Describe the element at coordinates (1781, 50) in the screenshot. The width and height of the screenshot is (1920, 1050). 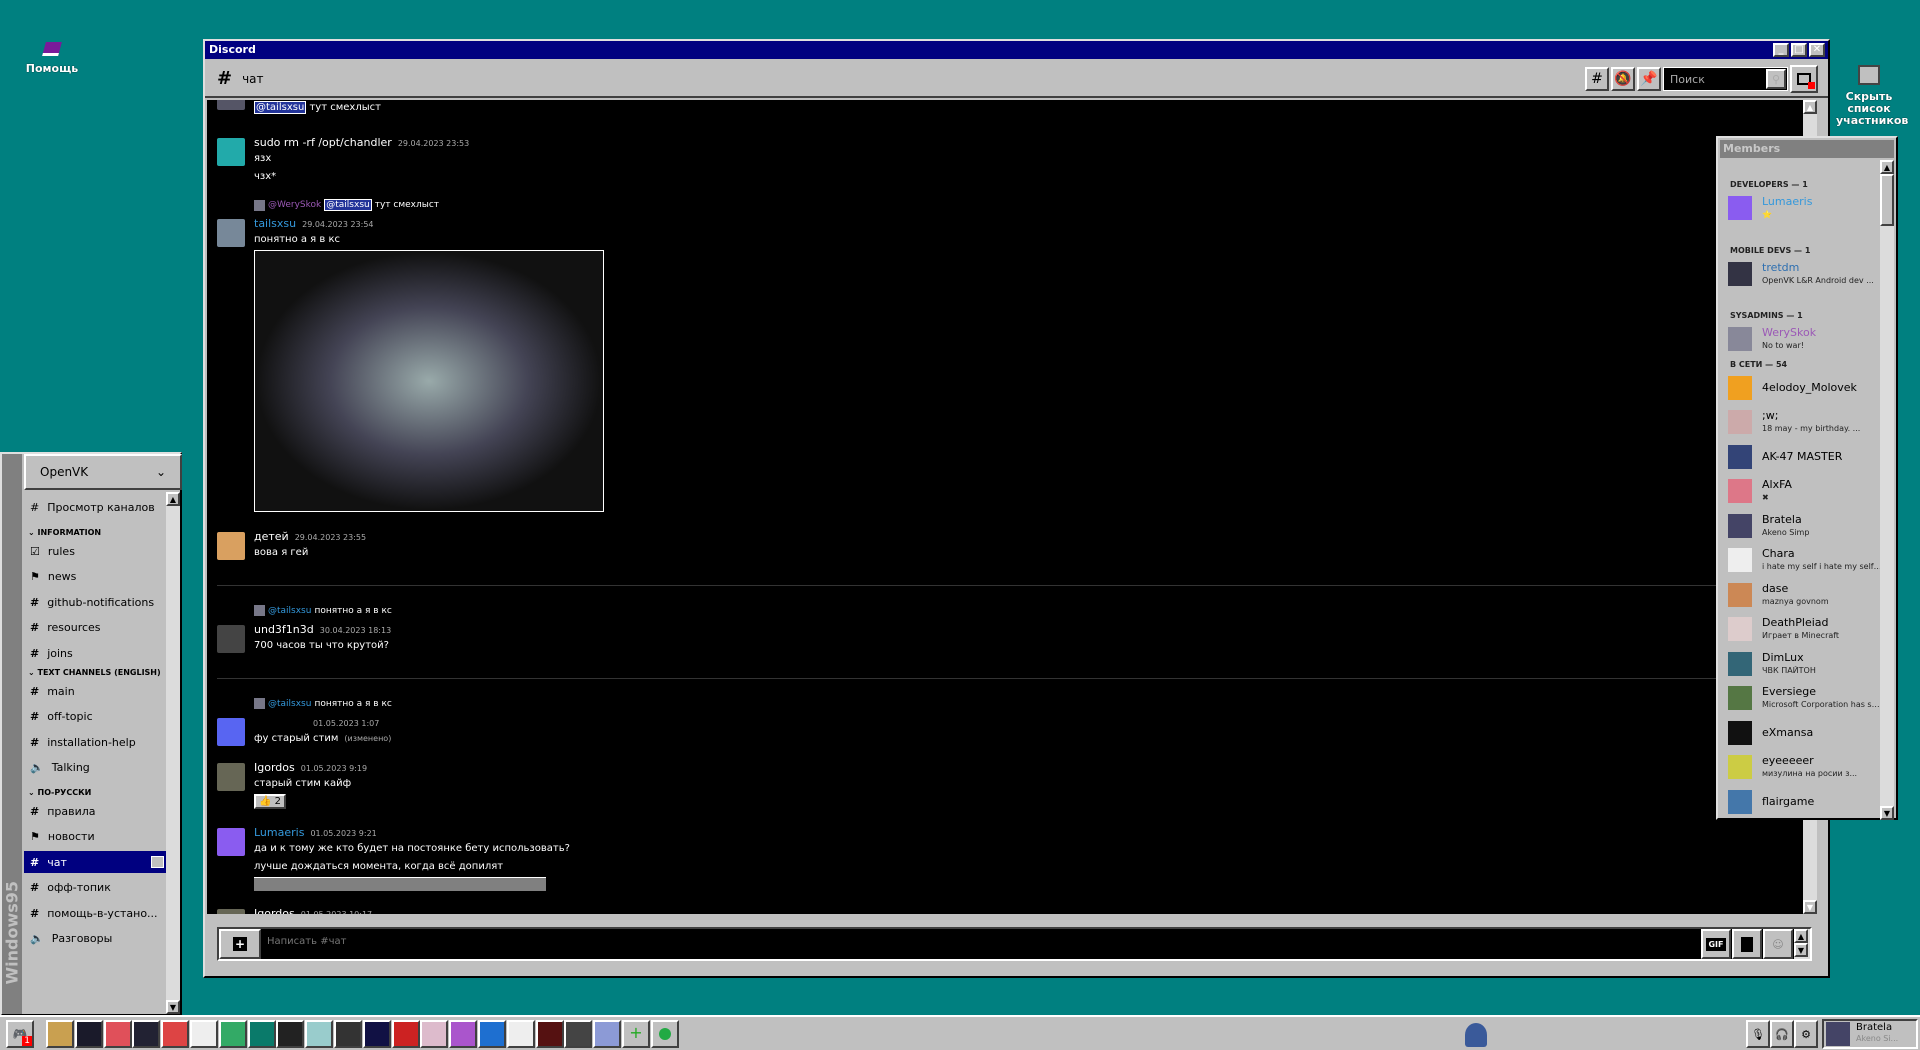
I see `minimize-button: _` at that location.